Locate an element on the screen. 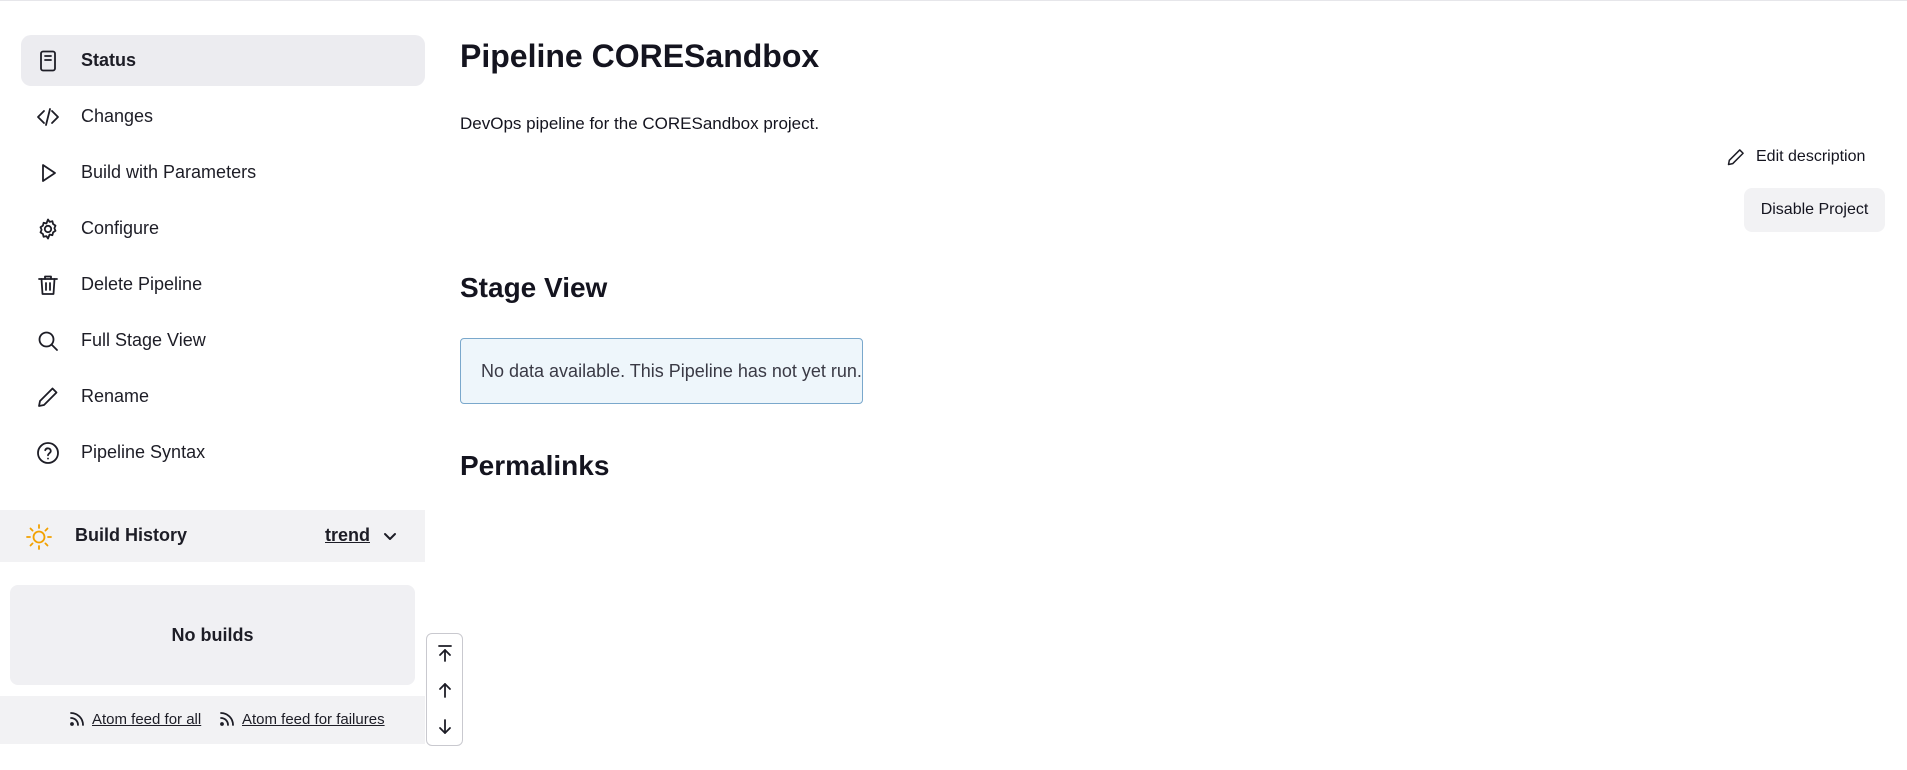  code-icon is located at coordinates (48, 117).